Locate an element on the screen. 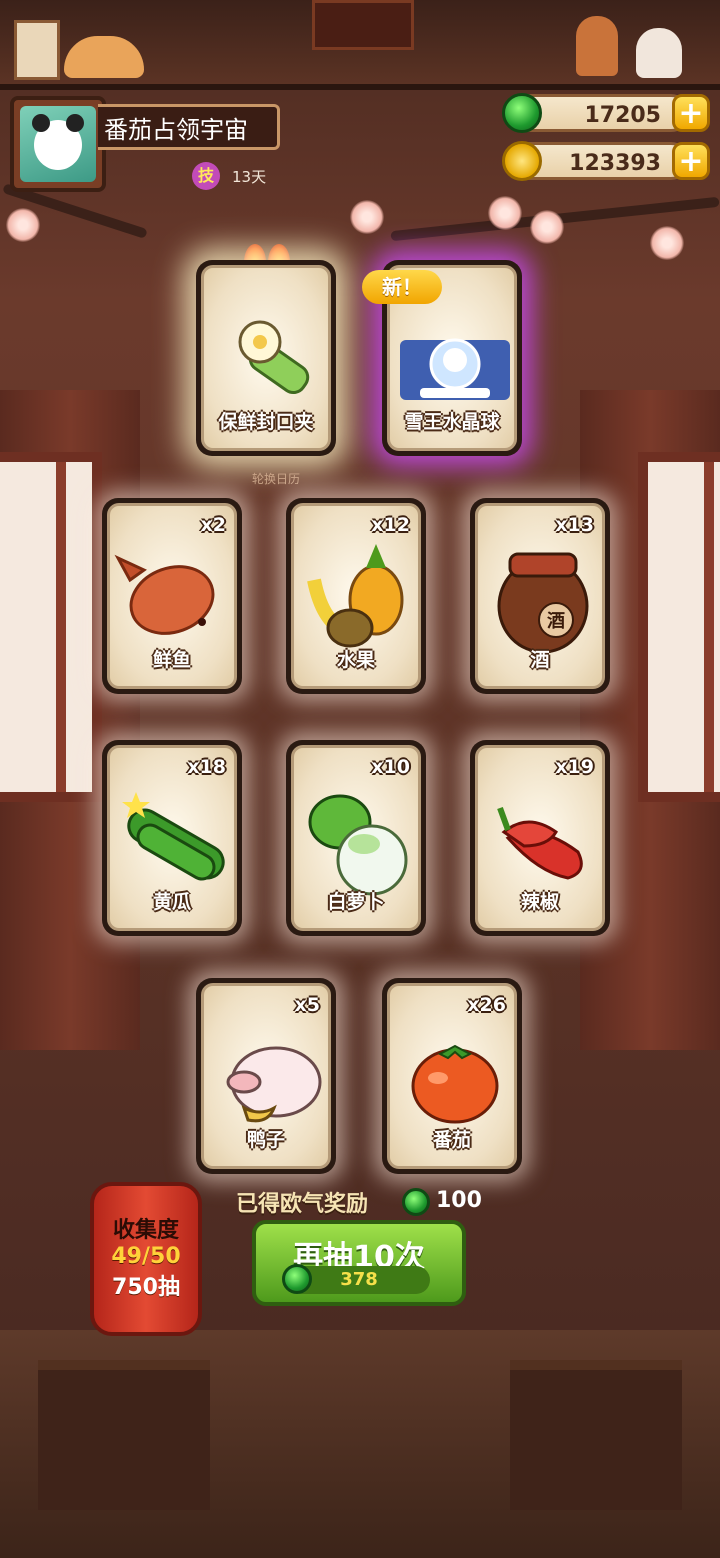 The image size is (720, 1558). draw-again-button: 再抽10次 378 is located at coordinates (359, 1263).